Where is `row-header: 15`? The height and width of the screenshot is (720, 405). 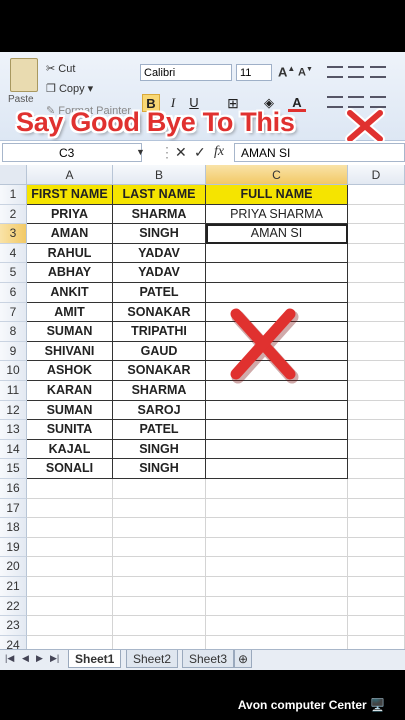 row-header: 15 is located at coordinates (13, 469).